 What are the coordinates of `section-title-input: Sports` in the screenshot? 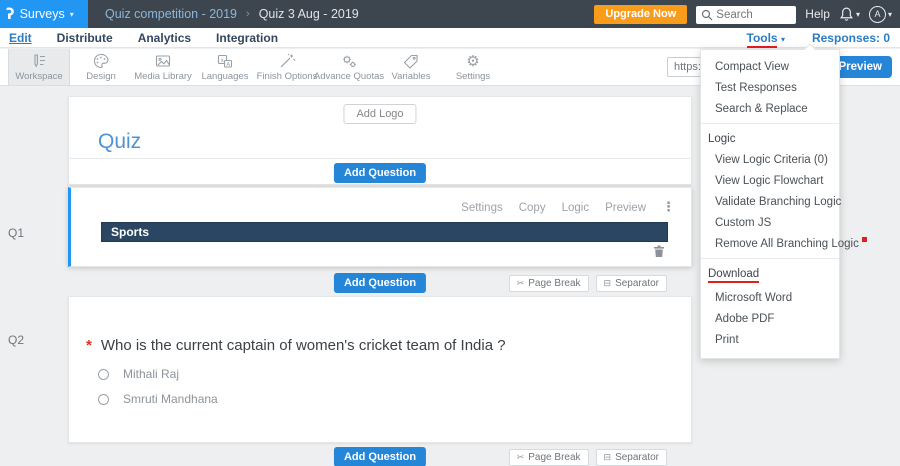 It's located at (384, 232).